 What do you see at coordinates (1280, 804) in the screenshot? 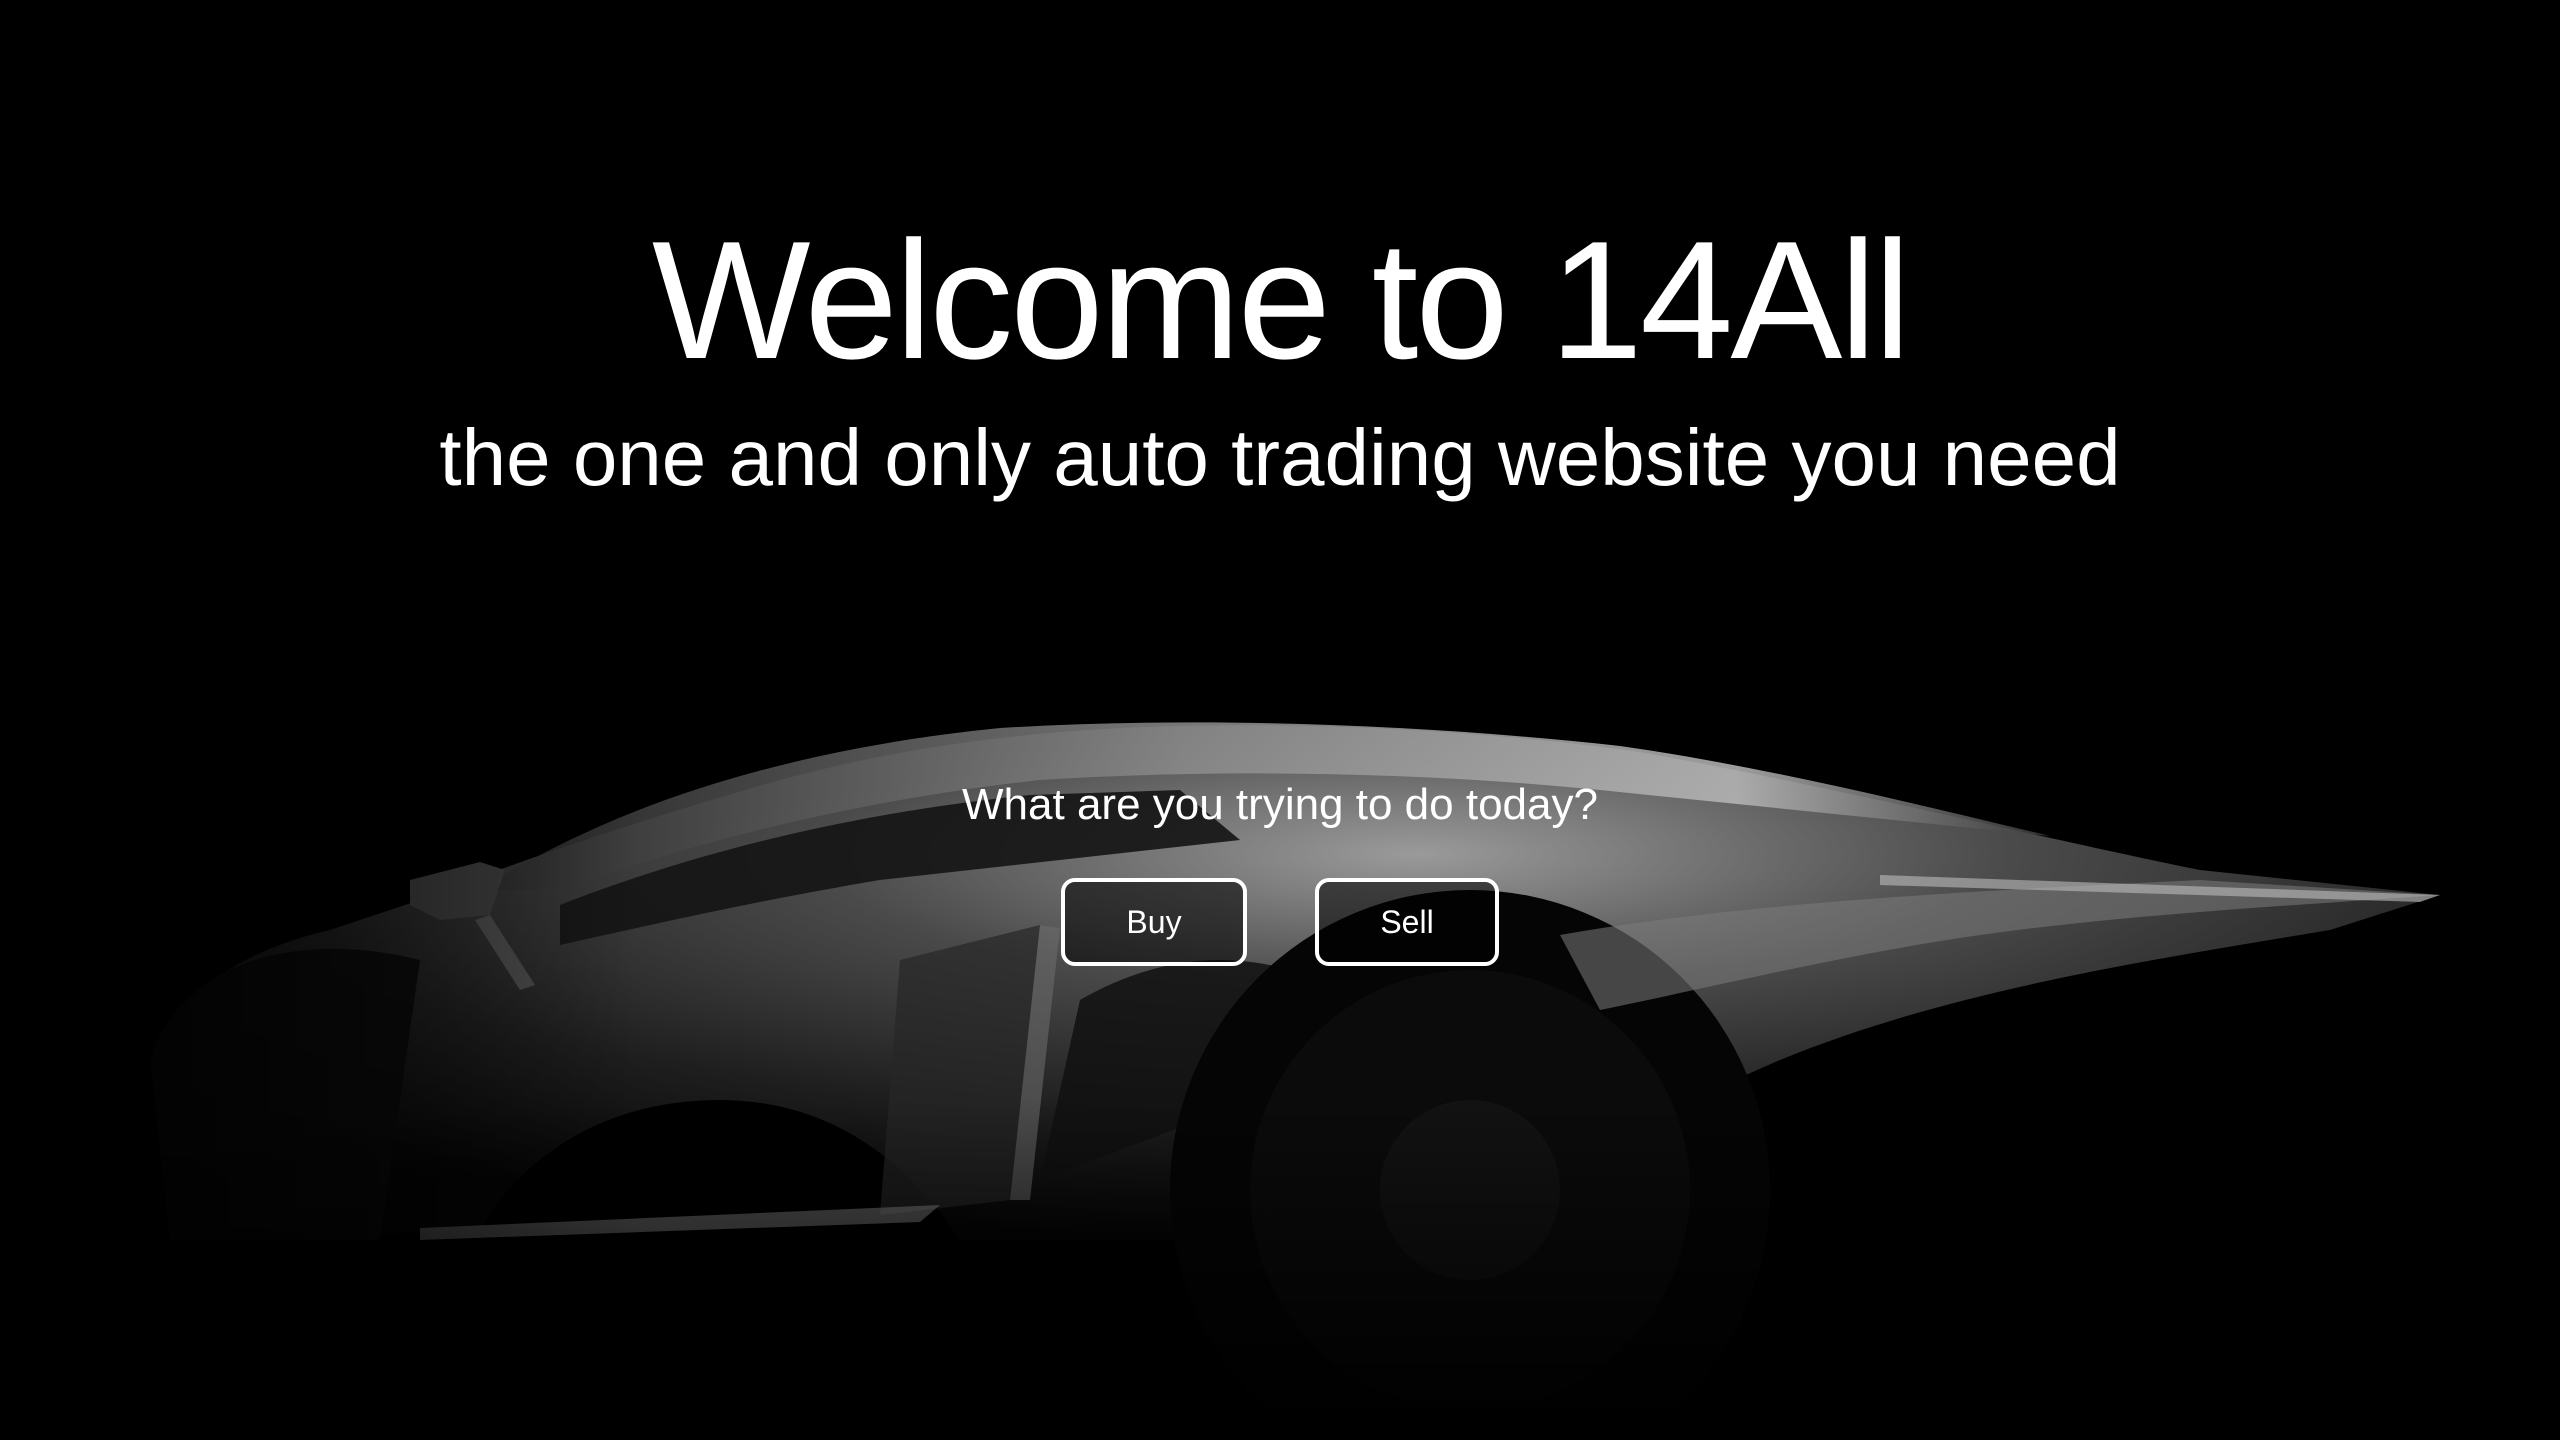
I see `action-prompt: What are you trying to do today?` at bounding box center [1280, 804].